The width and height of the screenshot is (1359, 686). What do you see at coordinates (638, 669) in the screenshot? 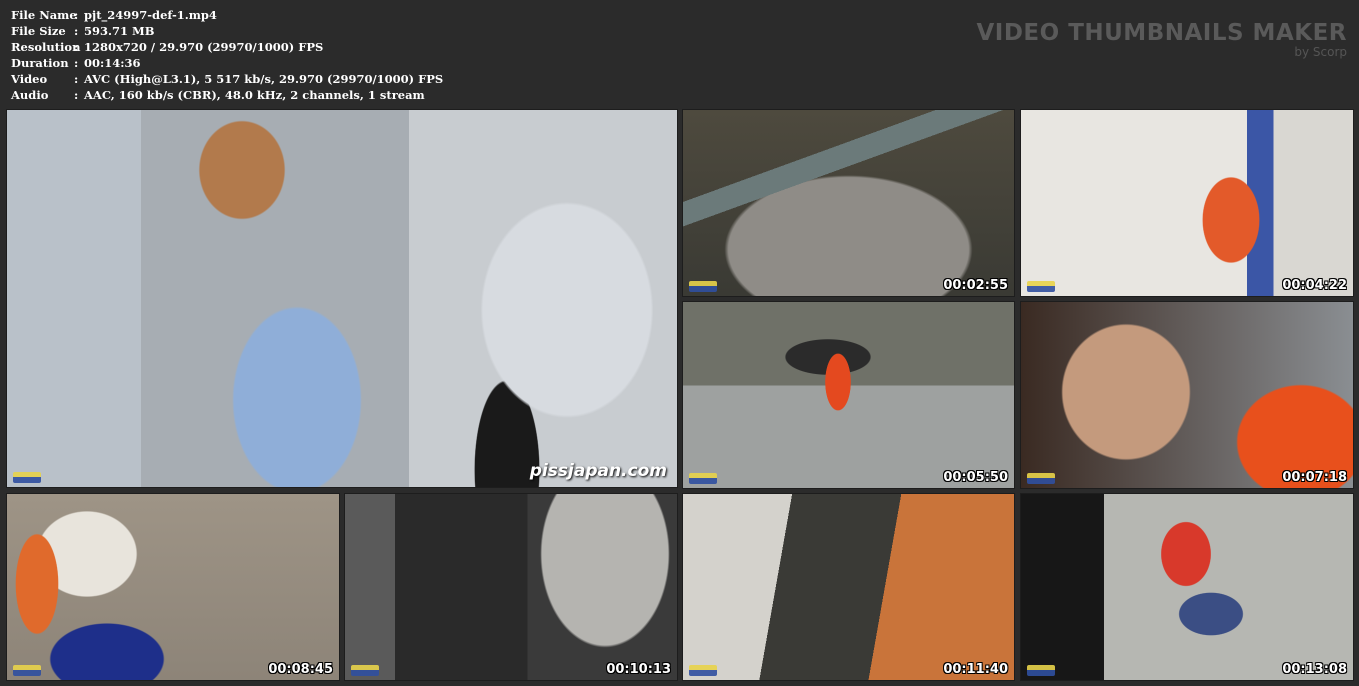
I see `timestamp-label: 00:10:13` at bounding box center [638, 669].